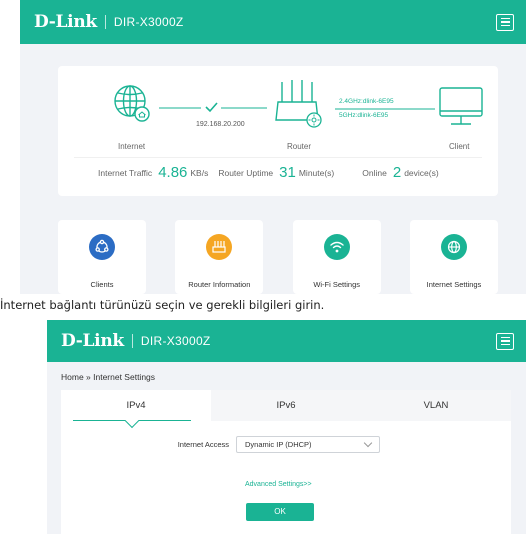  What do you see at coordinates (175, 341) in the screenshot?
I see `model-name-2: DIR-X3000Z` at bounding box center [175, 341].